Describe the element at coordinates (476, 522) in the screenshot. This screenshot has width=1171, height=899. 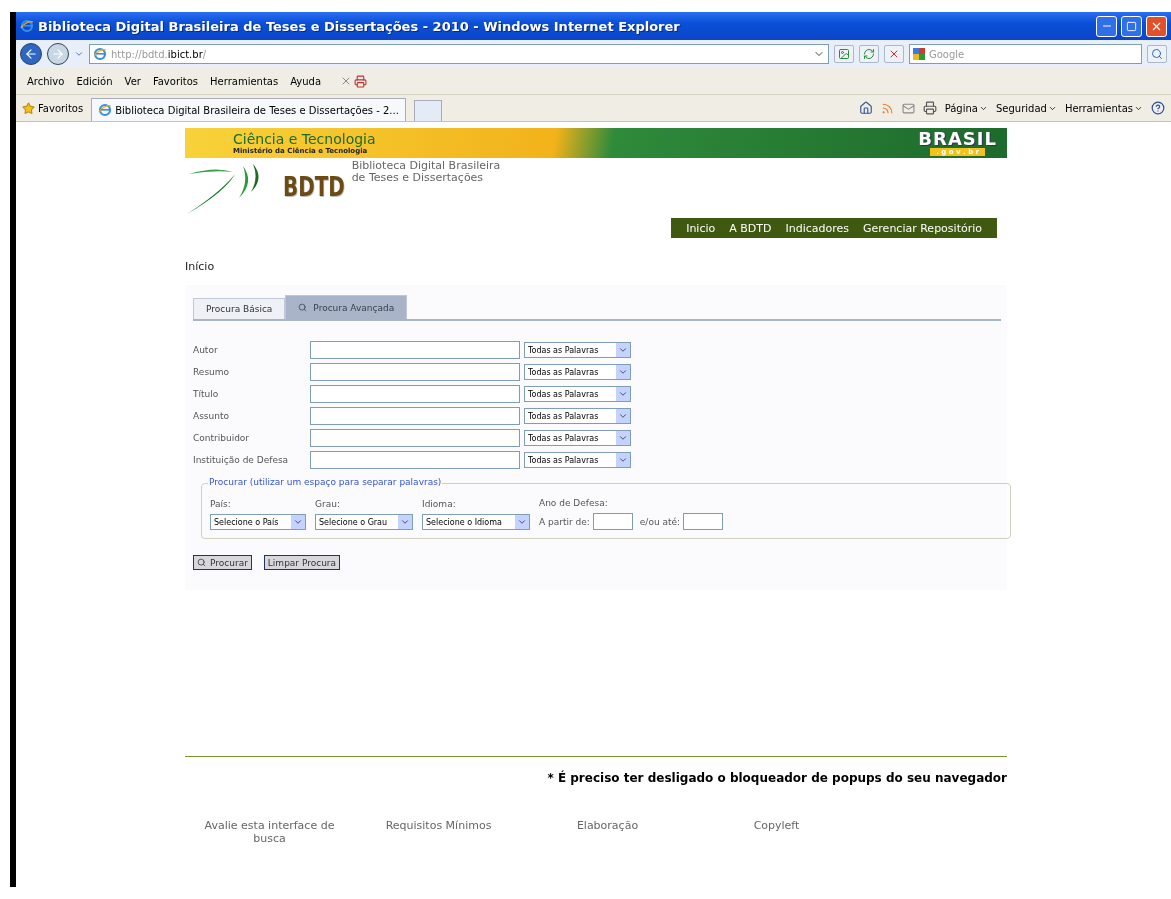
I see `filter-select: Selecione o Idioma` at that location.